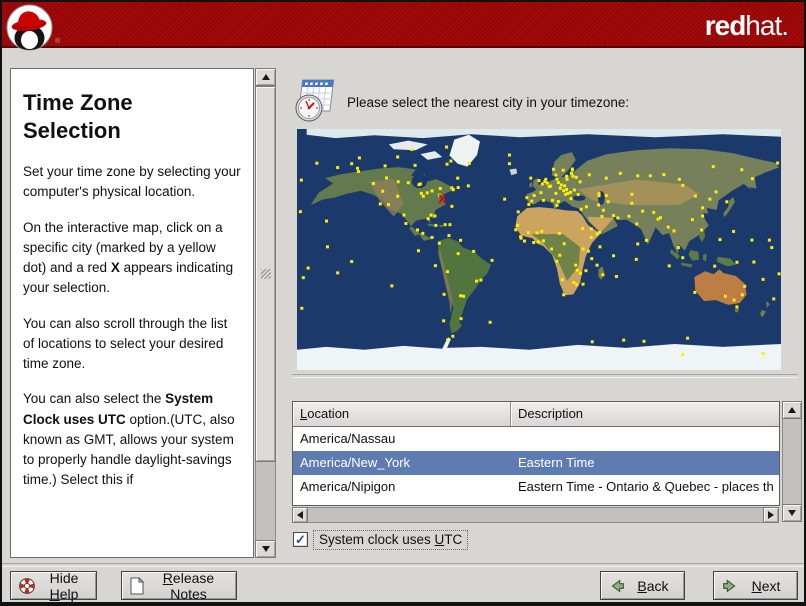  What do you see at coordinates (53, 586) in the screenshot?
I see `hide-help-button: Hide Help` at bounding box center [53, 586].